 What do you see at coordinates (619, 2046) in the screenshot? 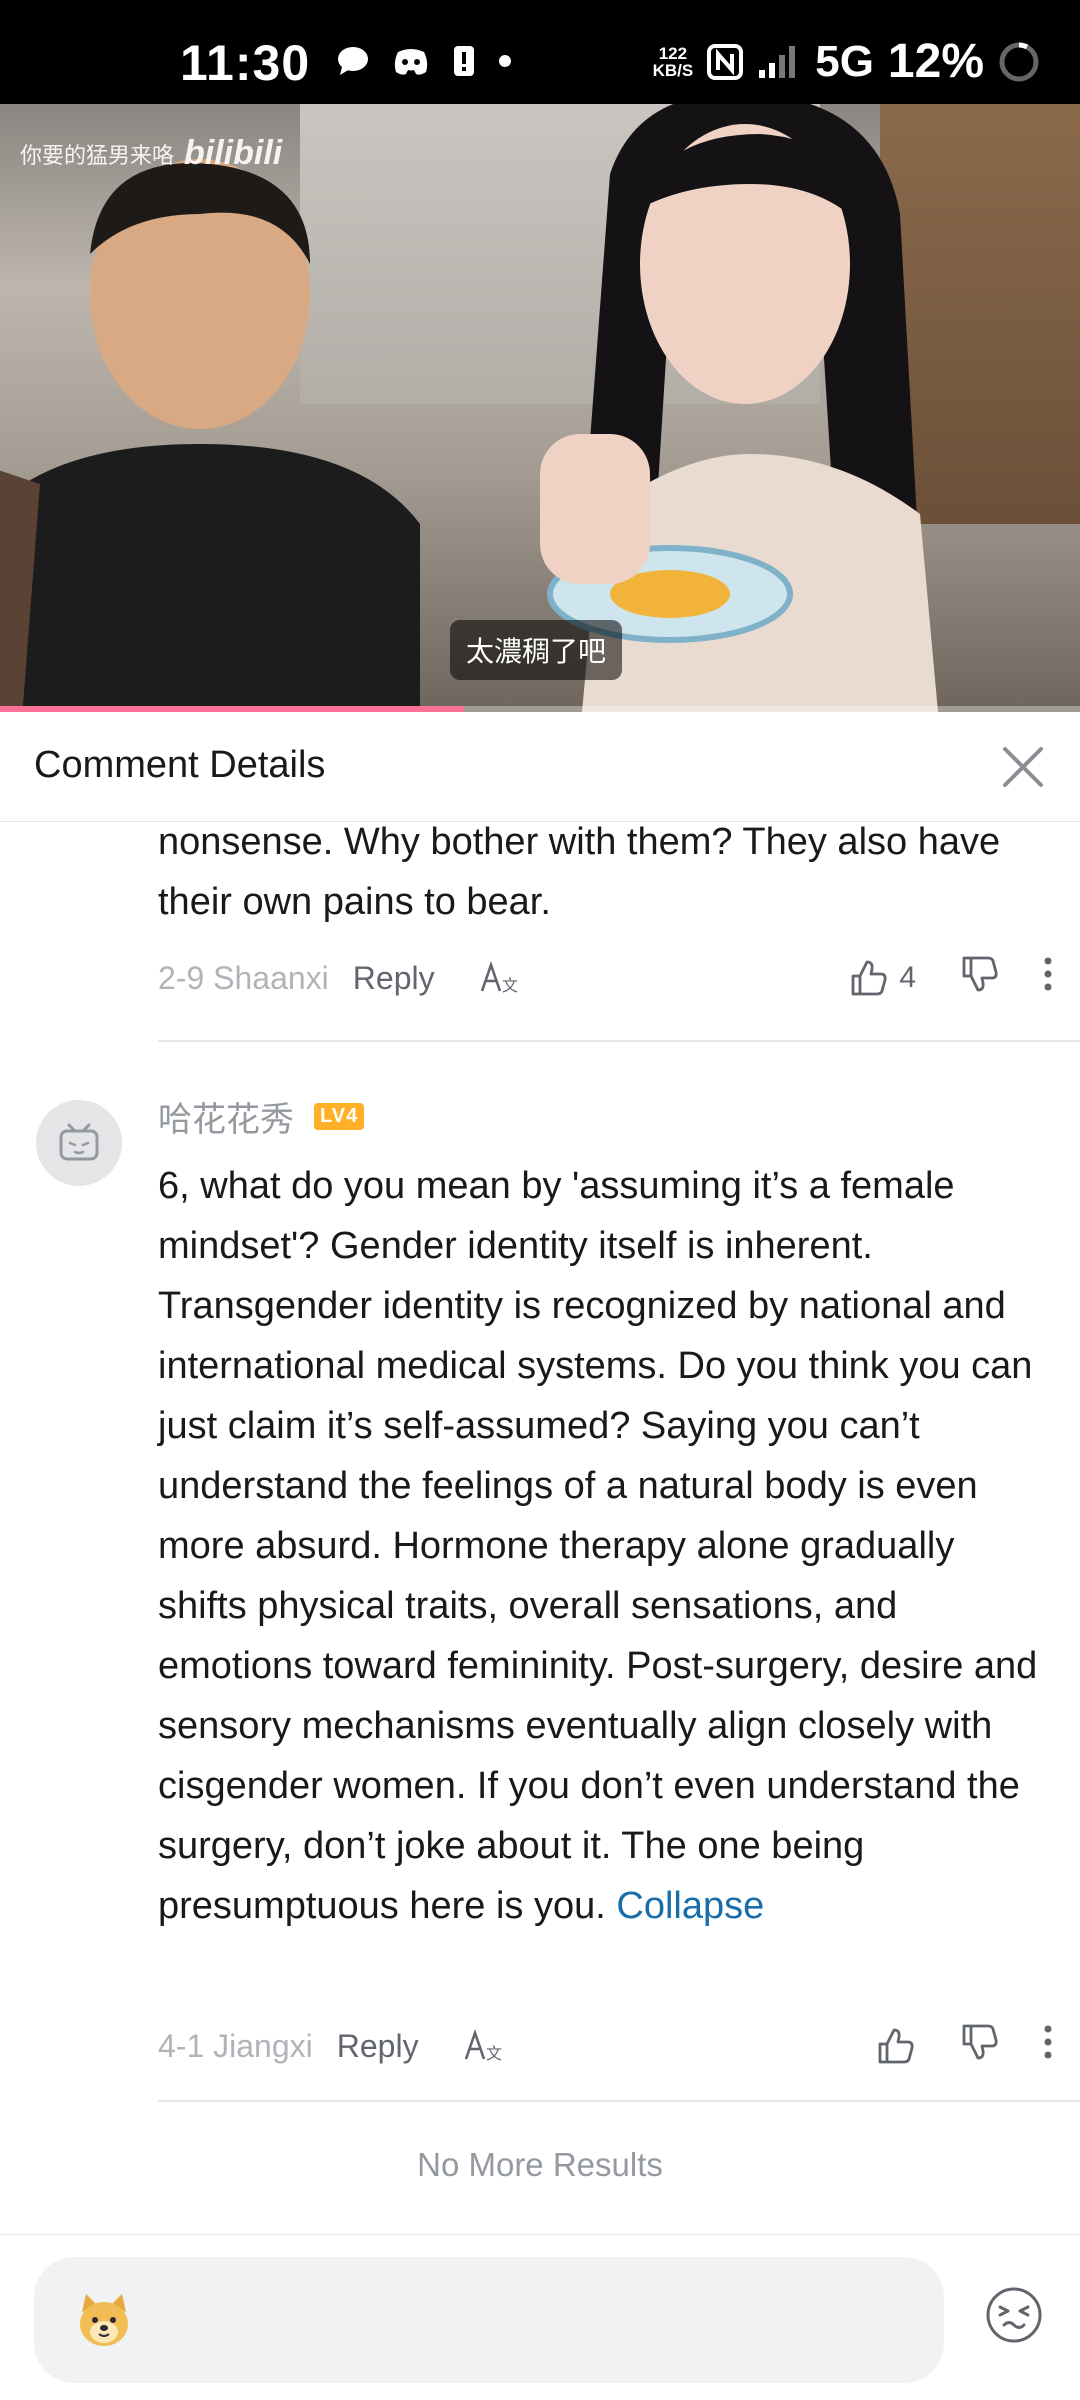
I see `comment-meta: 4-1 Jiangxi Reply 文` at bounding box center [619, 2046].